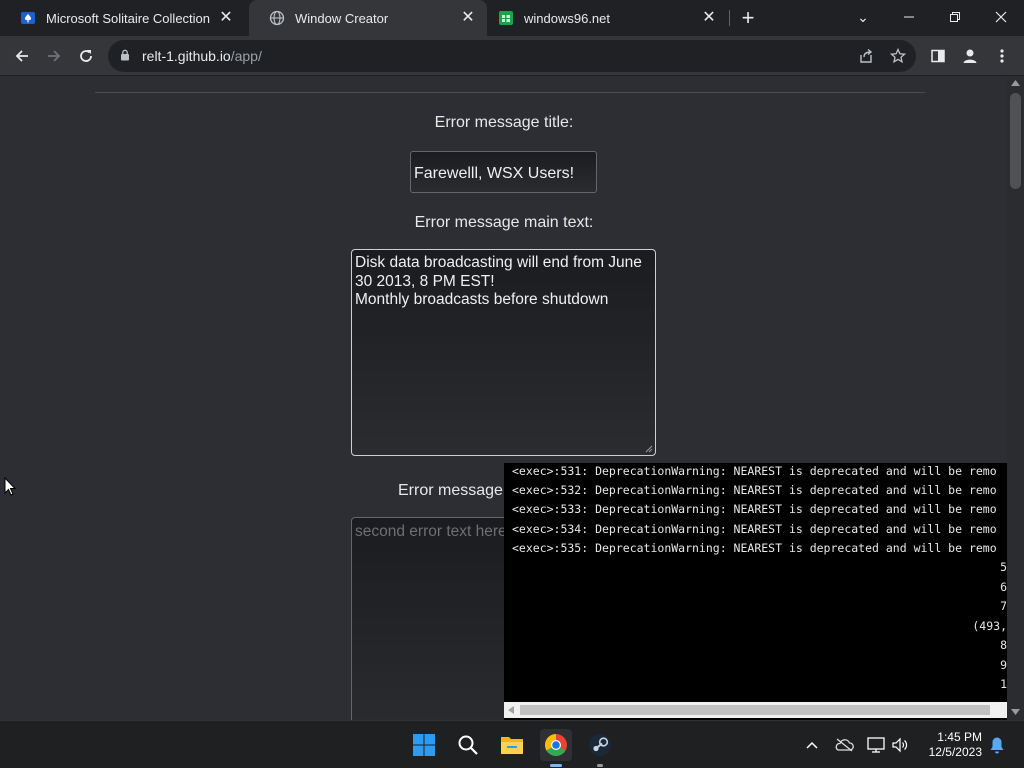 The image size is (1024, 768). Describe the element at coordinates (506, 18) in the screenshot. I see `windows96-icon` at that location.